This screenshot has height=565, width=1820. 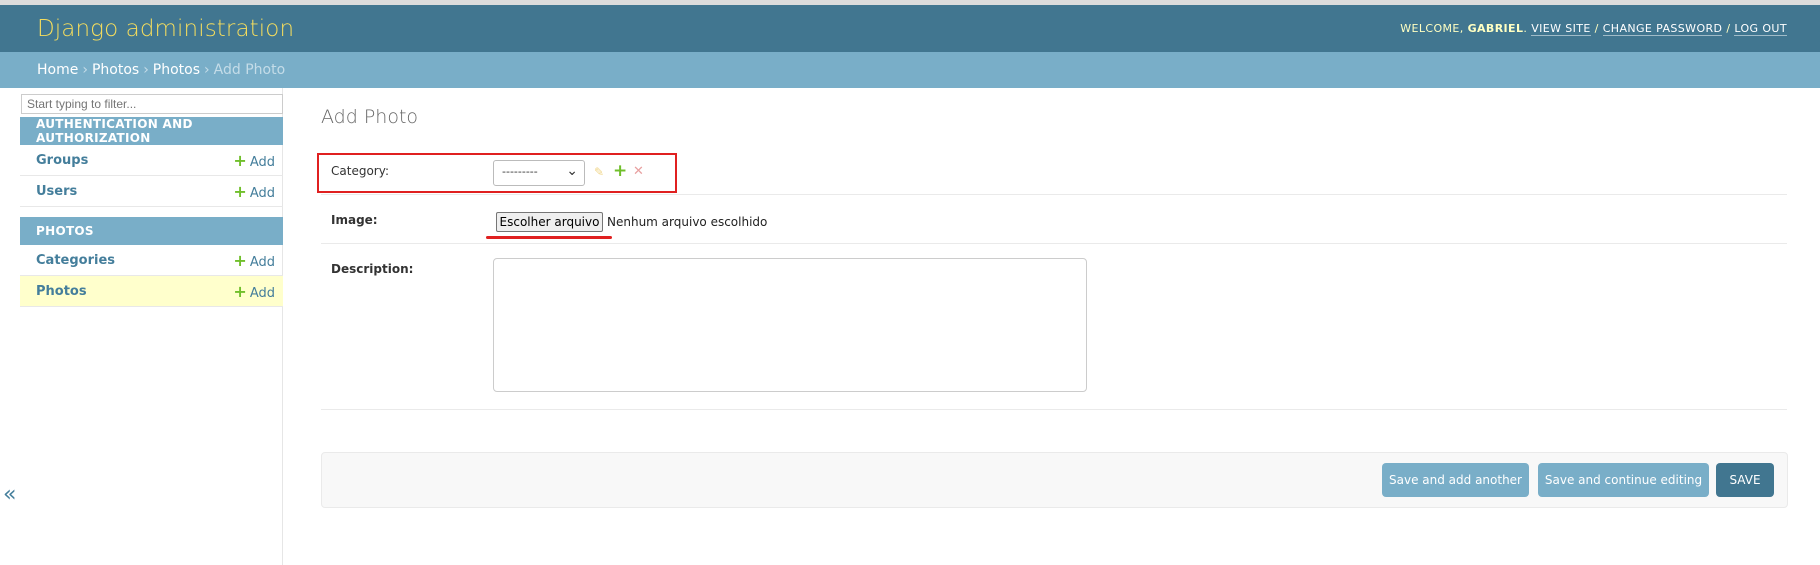 What do you see at coordinates (599, 172) in the screenshot?
I see `pencil-icon: ✎` at bounding box center [599, 172].